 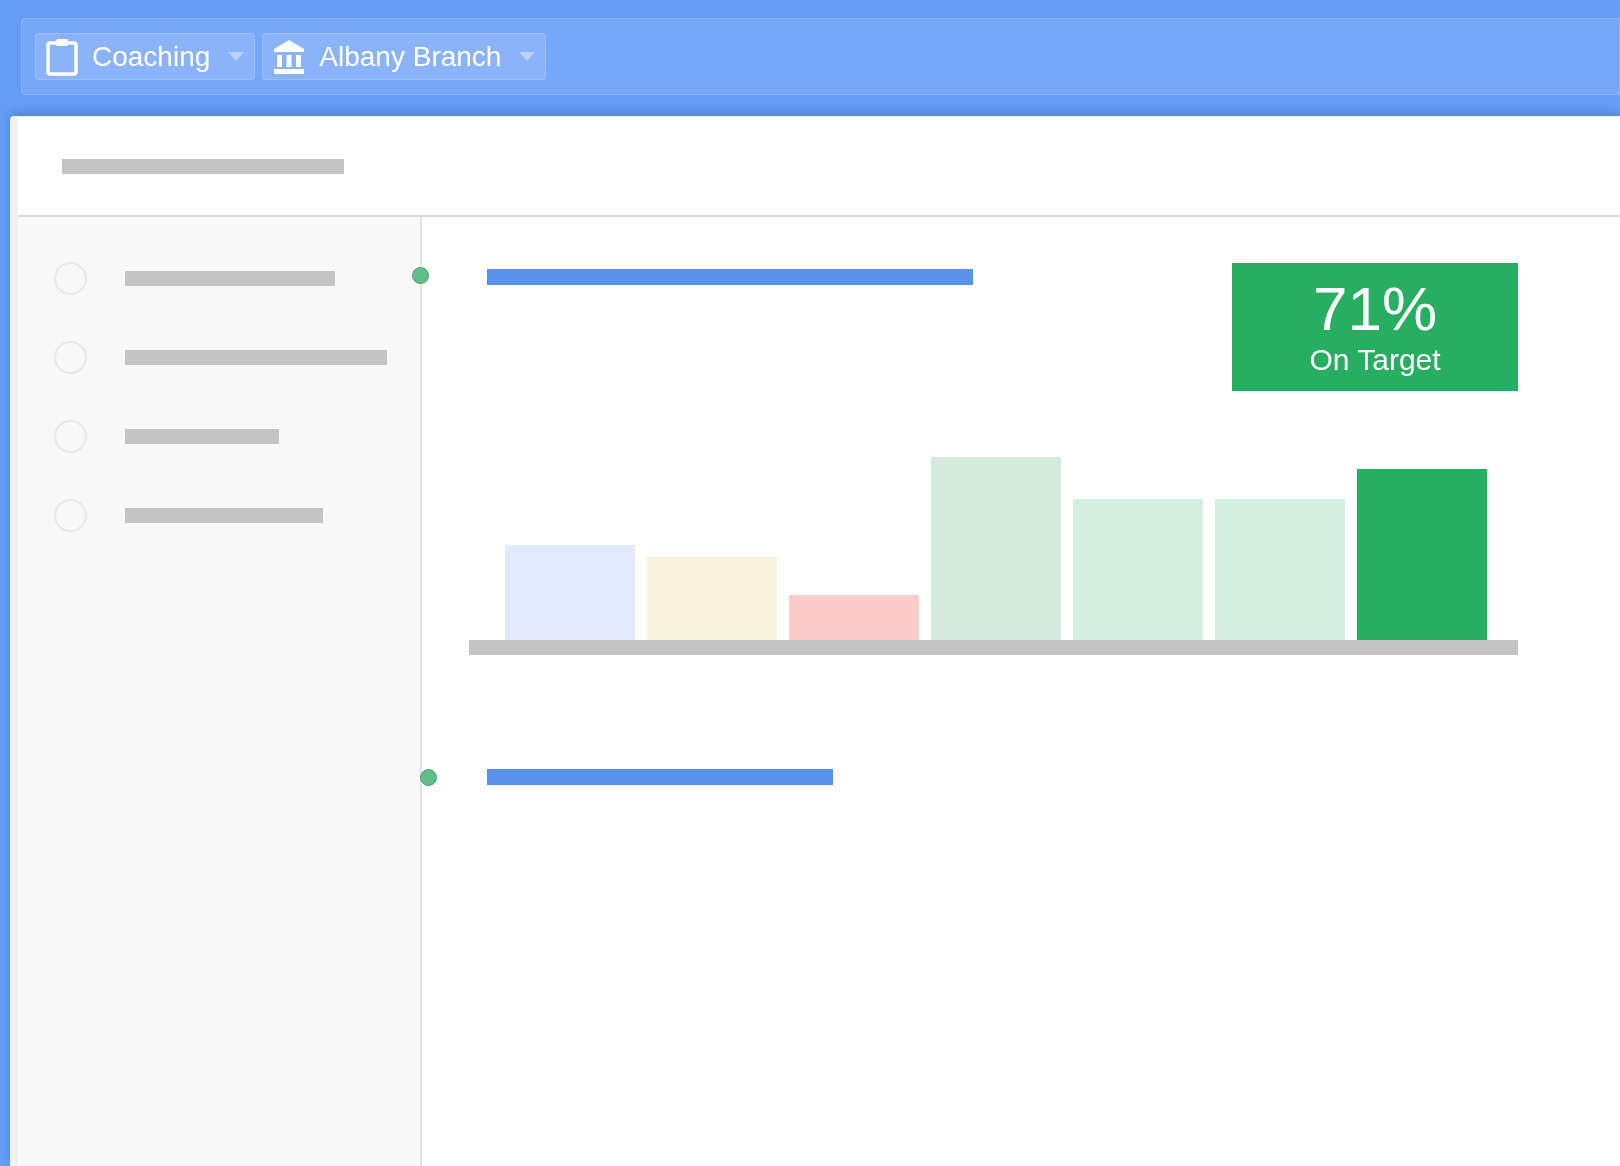 I want to click on dropdown-button: Coaching, so click(x=145, y=56).